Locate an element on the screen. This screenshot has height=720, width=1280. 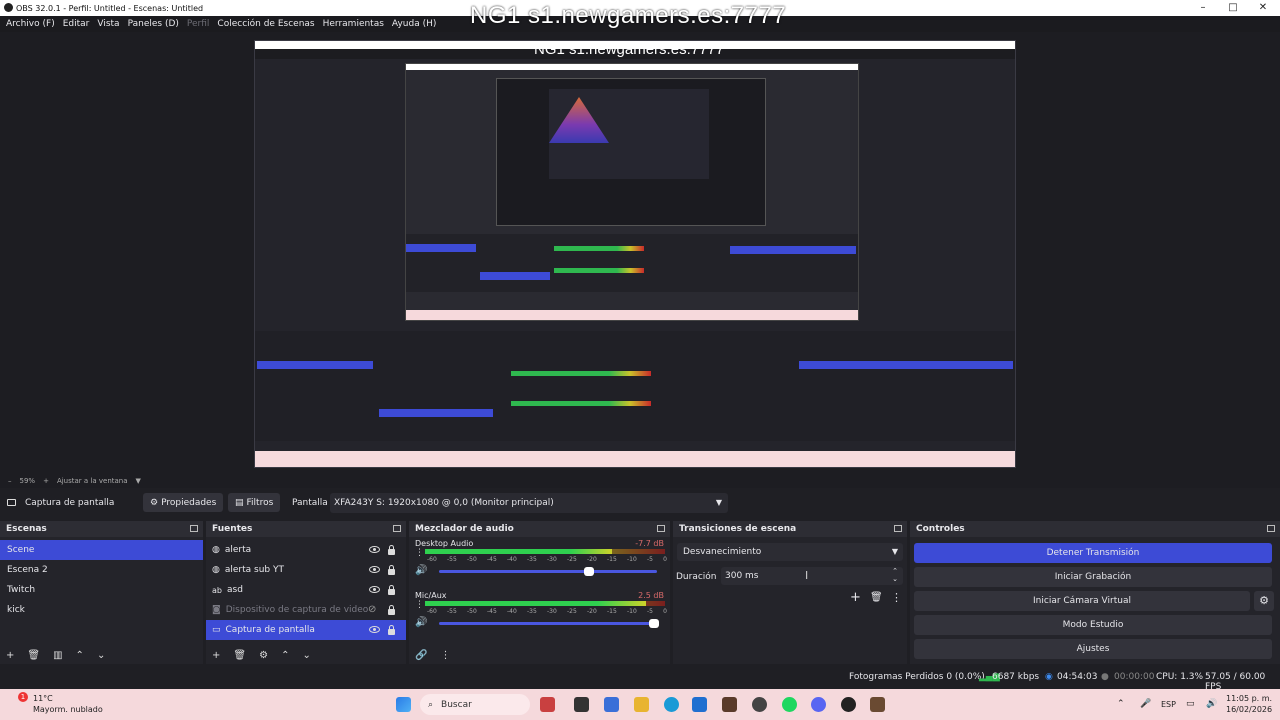
start-virtual-camera-button: Iniciar Cámara Virtual is located at coordinates (1082, 601).